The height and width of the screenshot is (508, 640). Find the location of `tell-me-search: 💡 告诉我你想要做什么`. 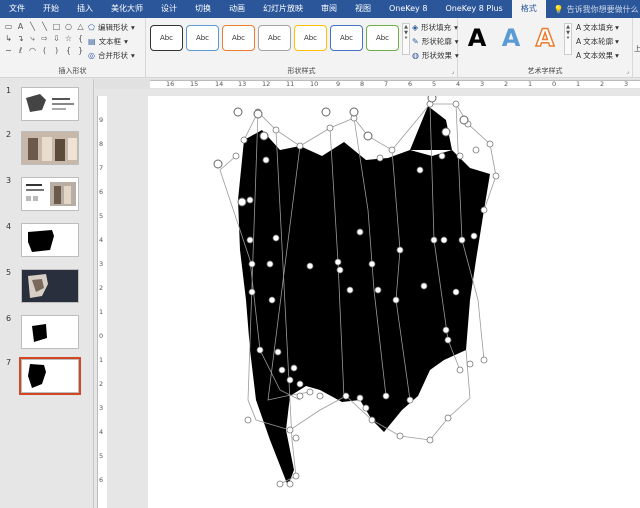

tell-me-search: 💡 告诉我你想要做什么 is located at coordinates (596, 9).